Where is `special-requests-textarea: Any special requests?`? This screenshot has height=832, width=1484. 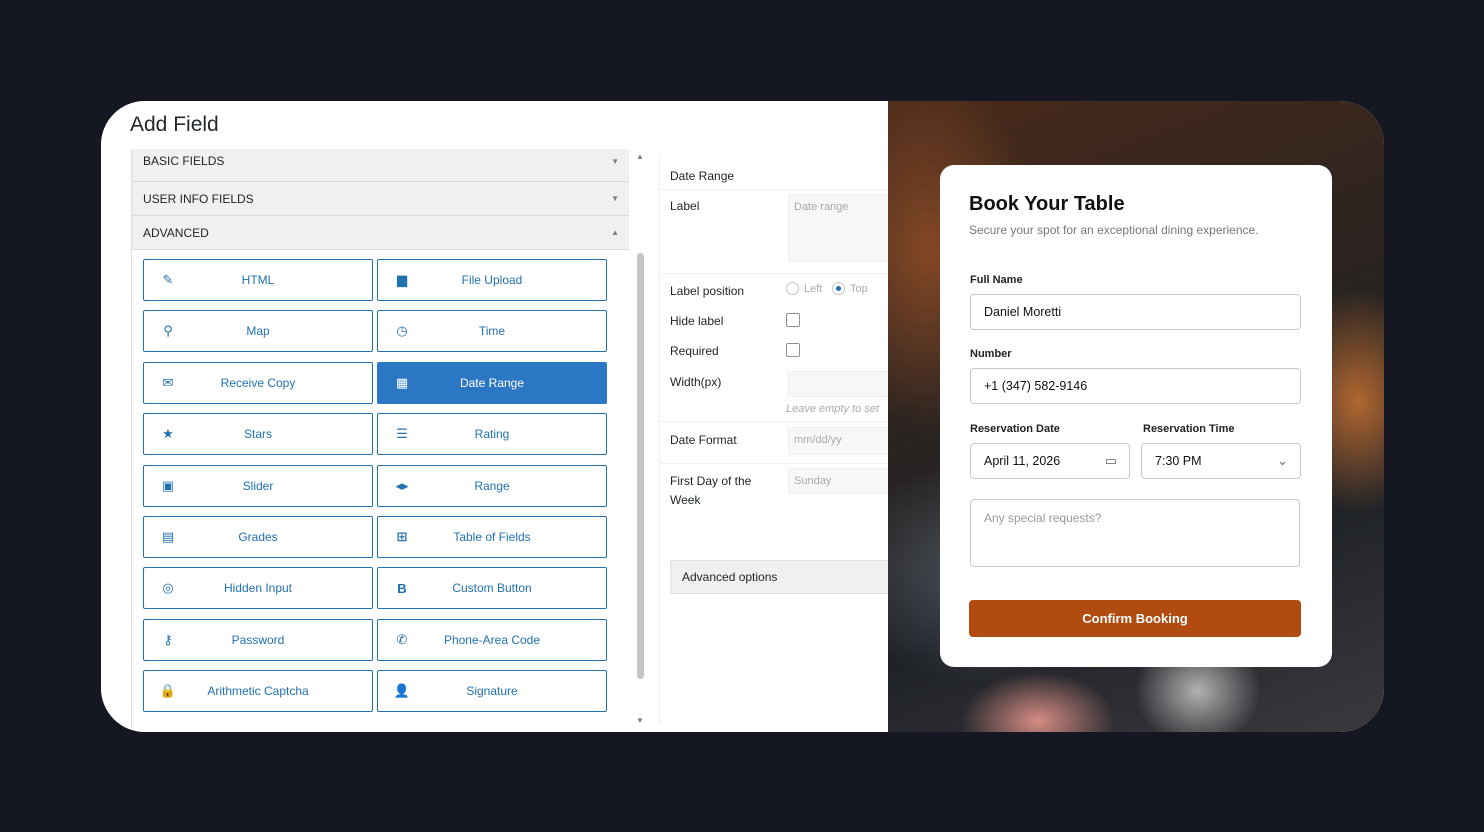 special-requests-textarea: Any special requests? is located at coordinates (1135, 533).